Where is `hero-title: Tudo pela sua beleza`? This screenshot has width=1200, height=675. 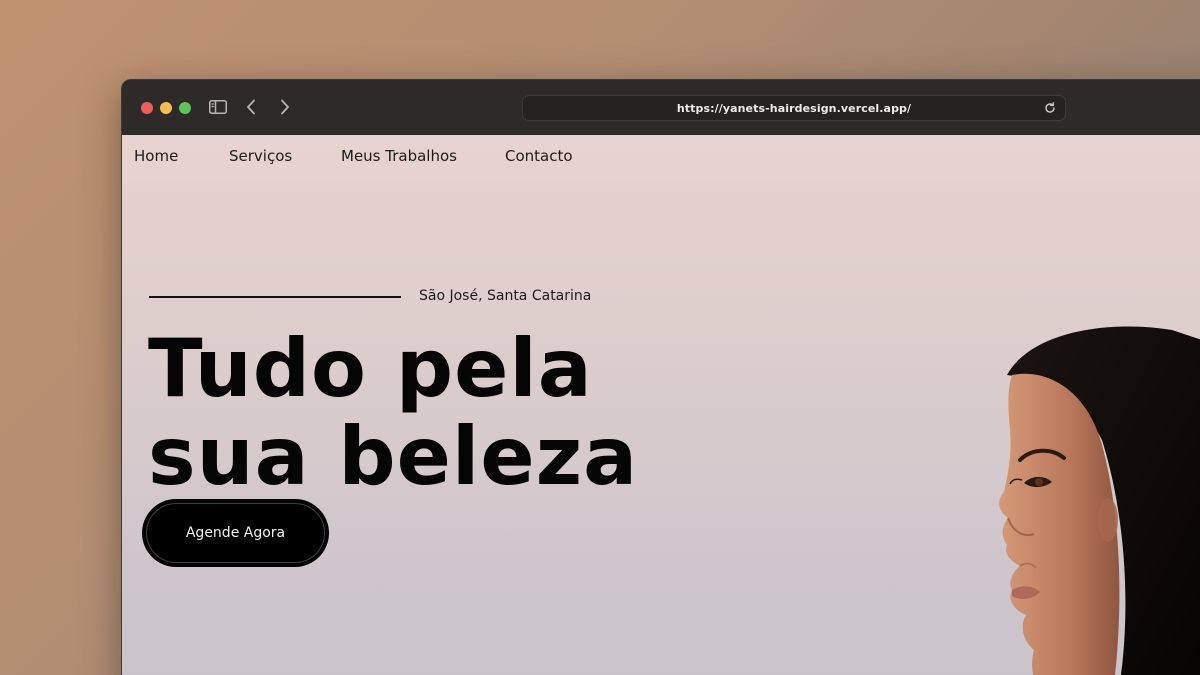 hero-title: Tudo pela sua beleza is located at coordinates (393, 413).